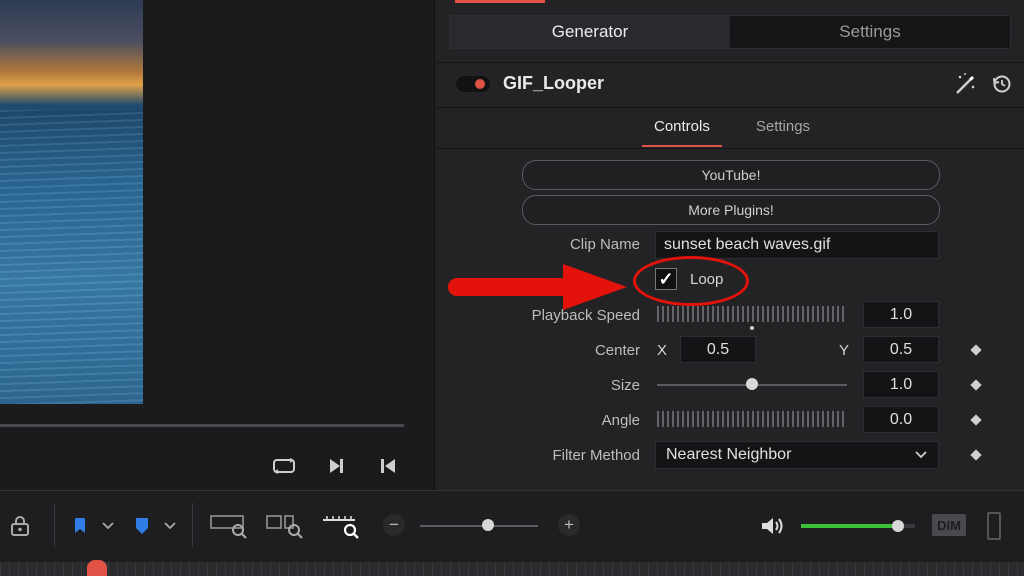 The width and height of the screenshot is (1024, 576). Describe the element at coordinates (596, 455) in the screenshot. I see `filter-method-label: Filter Method` at that location.